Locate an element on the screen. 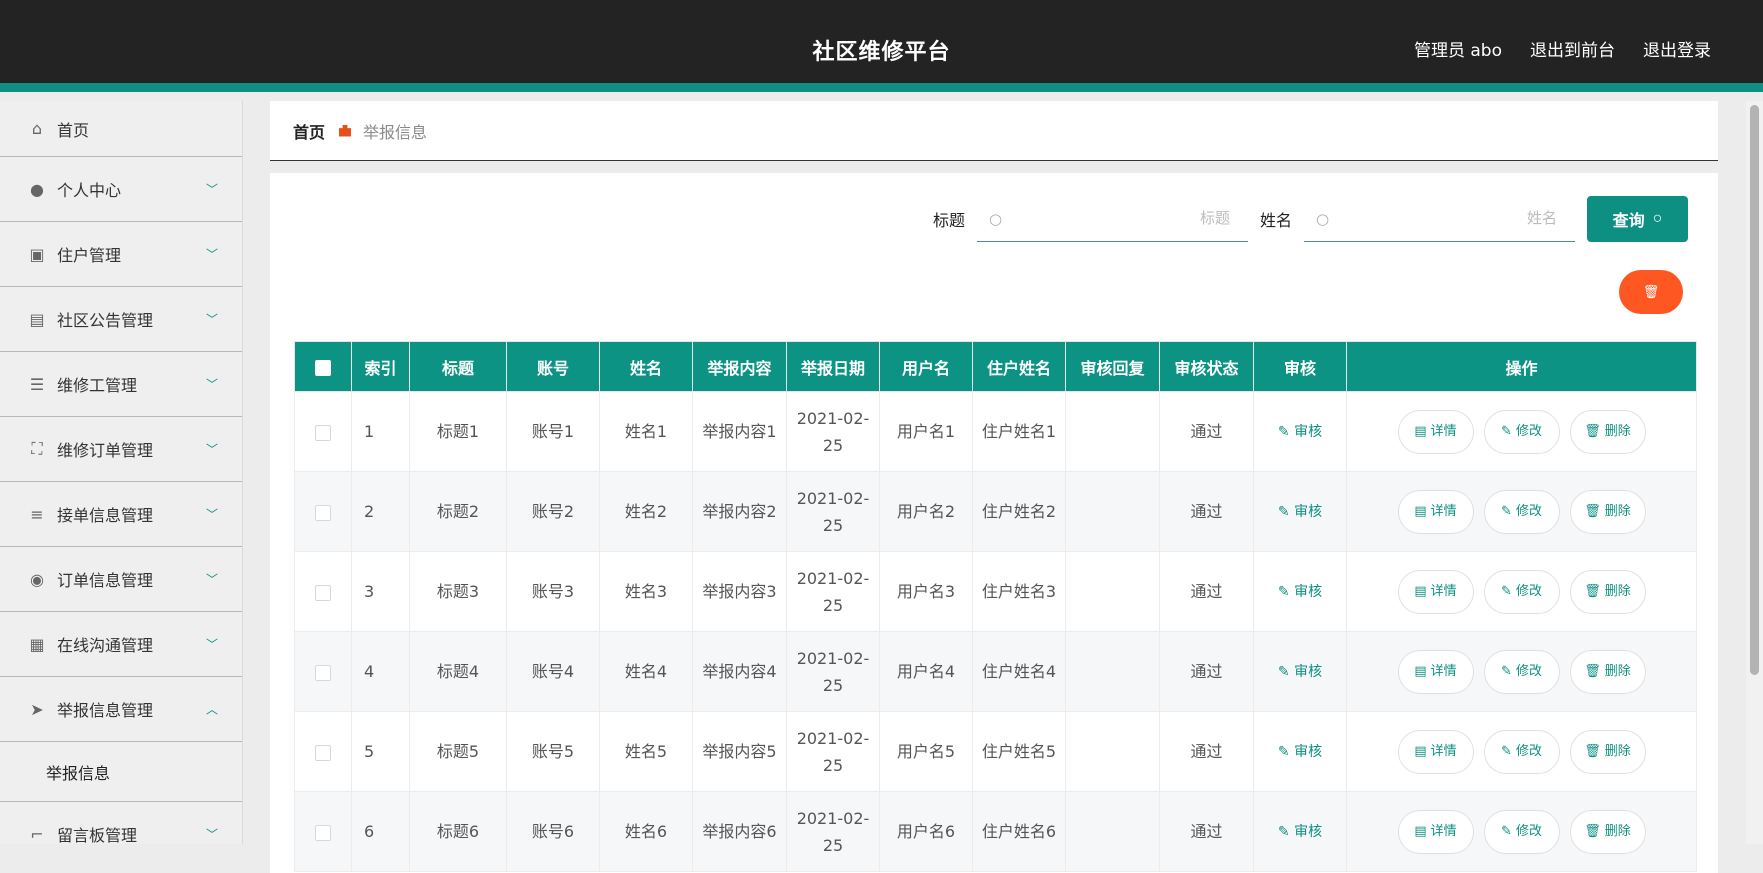 This screenshot has width=1763, height=873. select-all-checkbox is located at coordinates (323, 367).